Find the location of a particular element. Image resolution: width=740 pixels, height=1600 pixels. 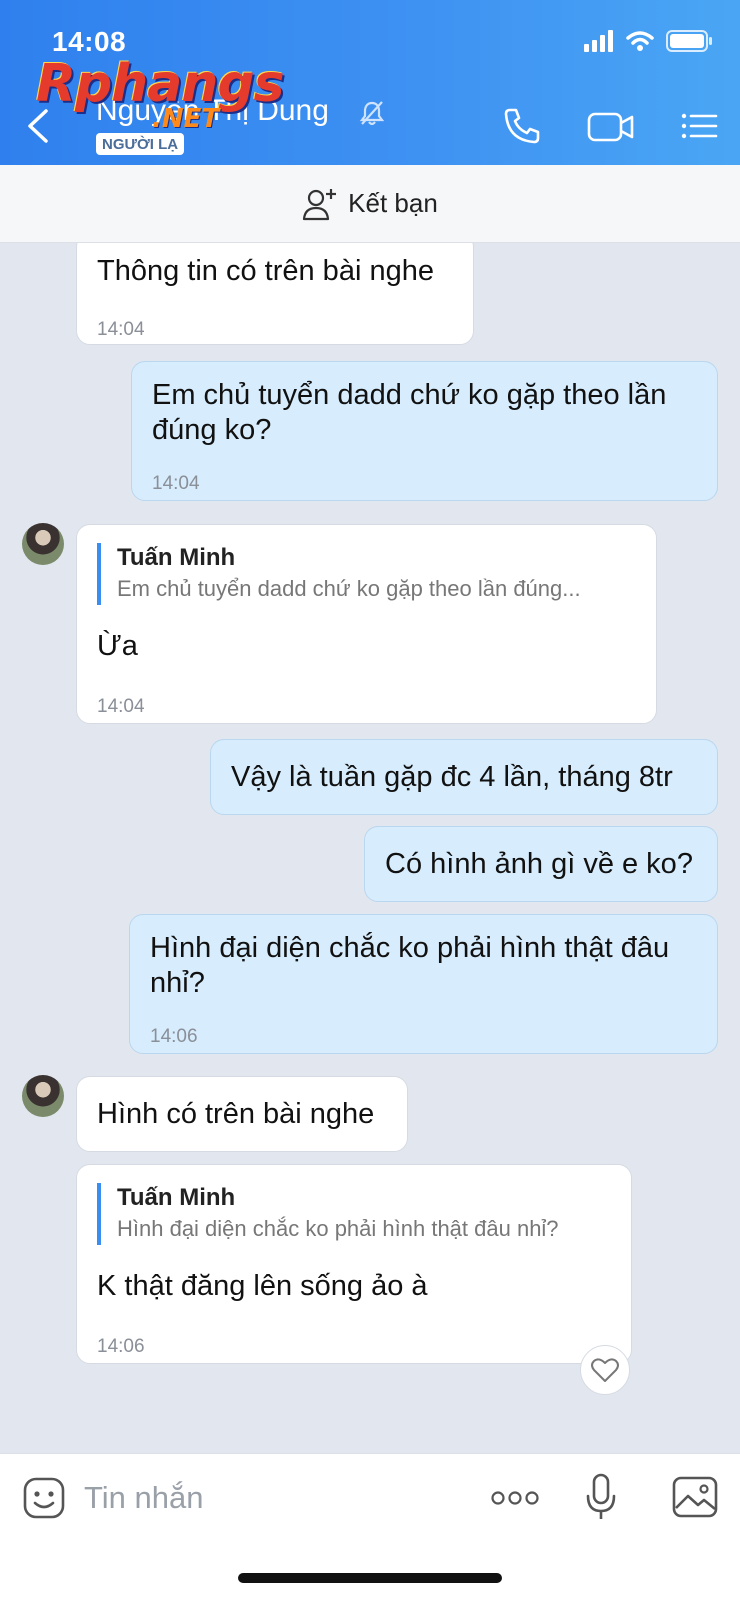

message-text: Hình có trên bài nghe is located at coordinates (236, 1114).